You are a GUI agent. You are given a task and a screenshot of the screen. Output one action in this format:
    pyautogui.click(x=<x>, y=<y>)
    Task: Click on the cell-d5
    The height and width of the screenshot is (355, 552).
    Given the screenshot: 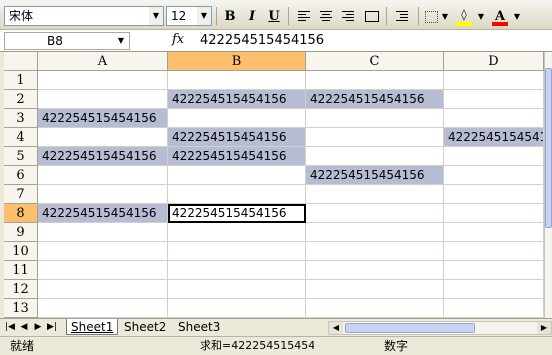 What is the action you would take?
    pyautogui.click(x=494, y=156)
    